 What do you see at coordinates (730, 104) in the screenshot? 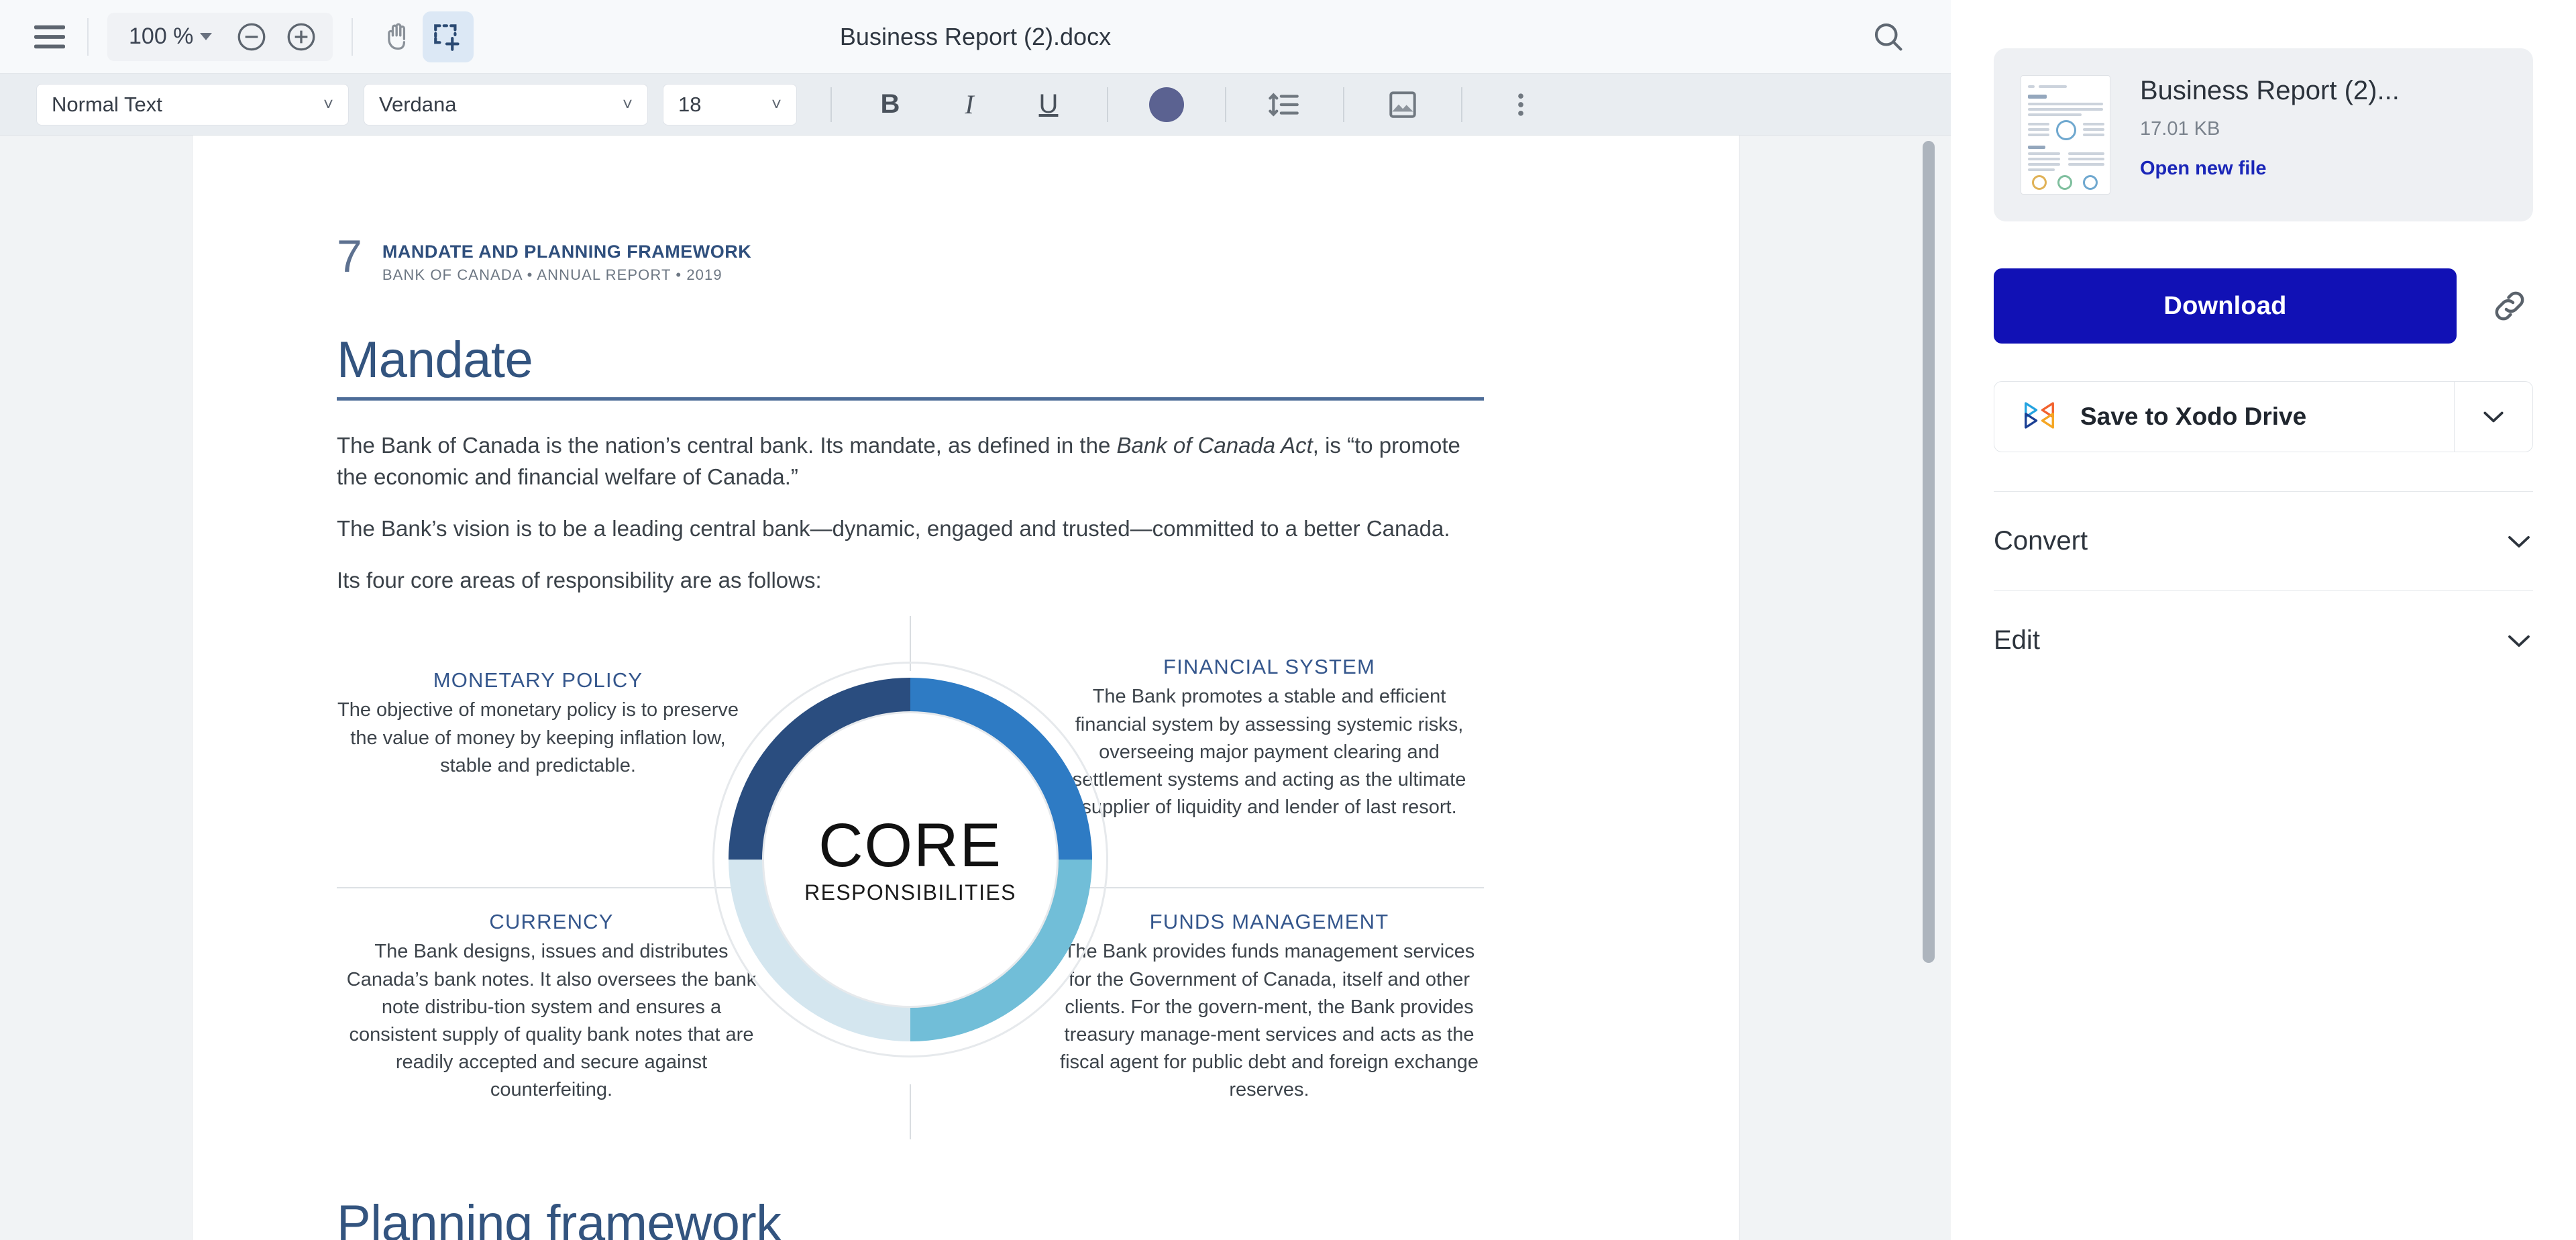
I see `font-size-select: 18 ˅` at bounding box center [730, 104].